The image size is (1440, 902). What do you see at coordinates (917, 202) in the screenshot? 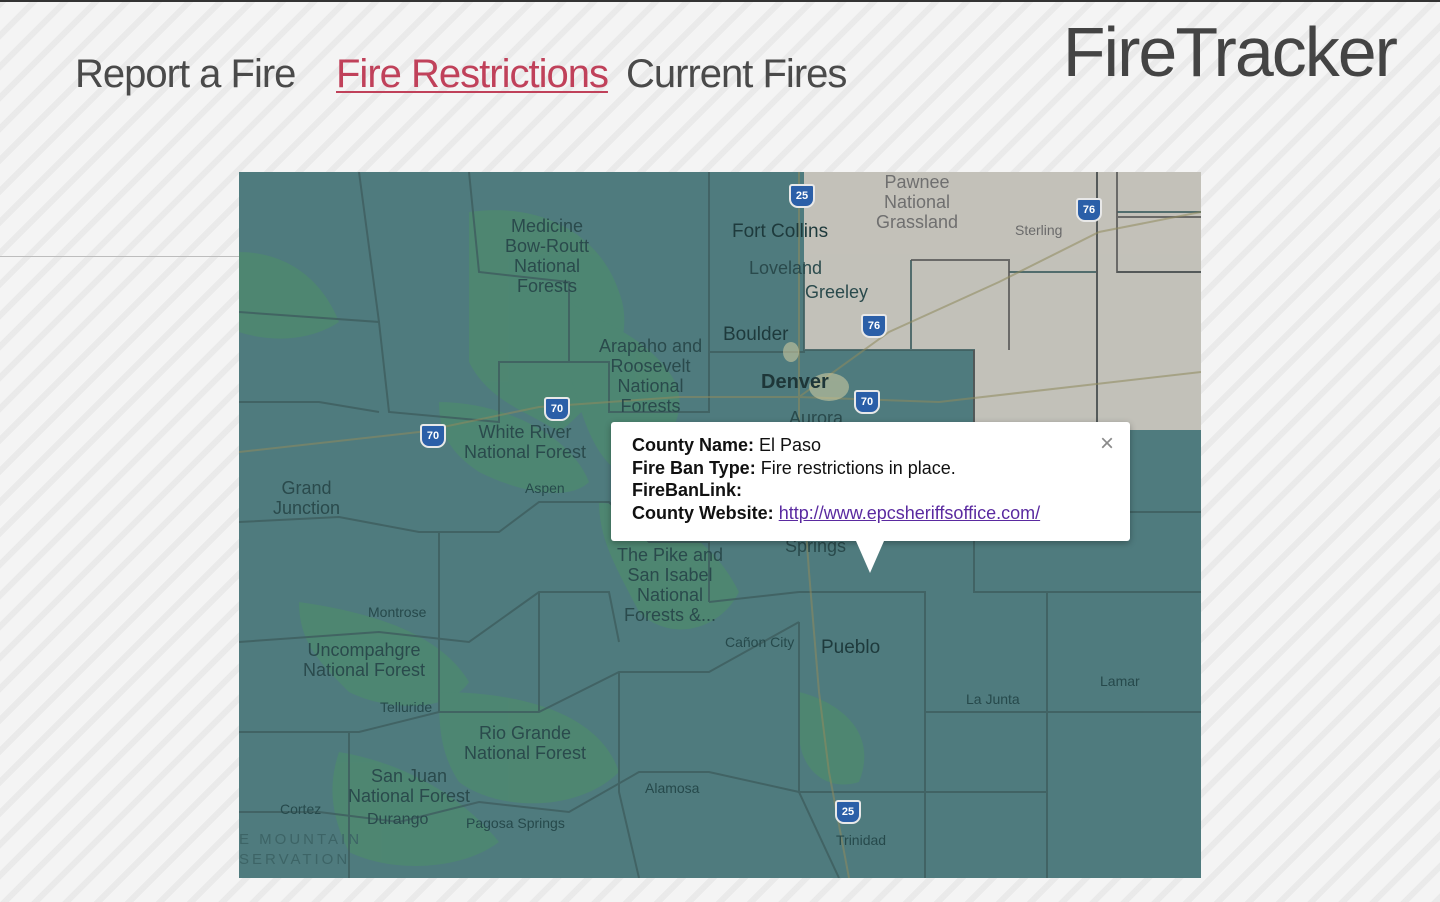
I see `label-pawnee: Pawnee National Grassland` at bounding box center [917, 202].